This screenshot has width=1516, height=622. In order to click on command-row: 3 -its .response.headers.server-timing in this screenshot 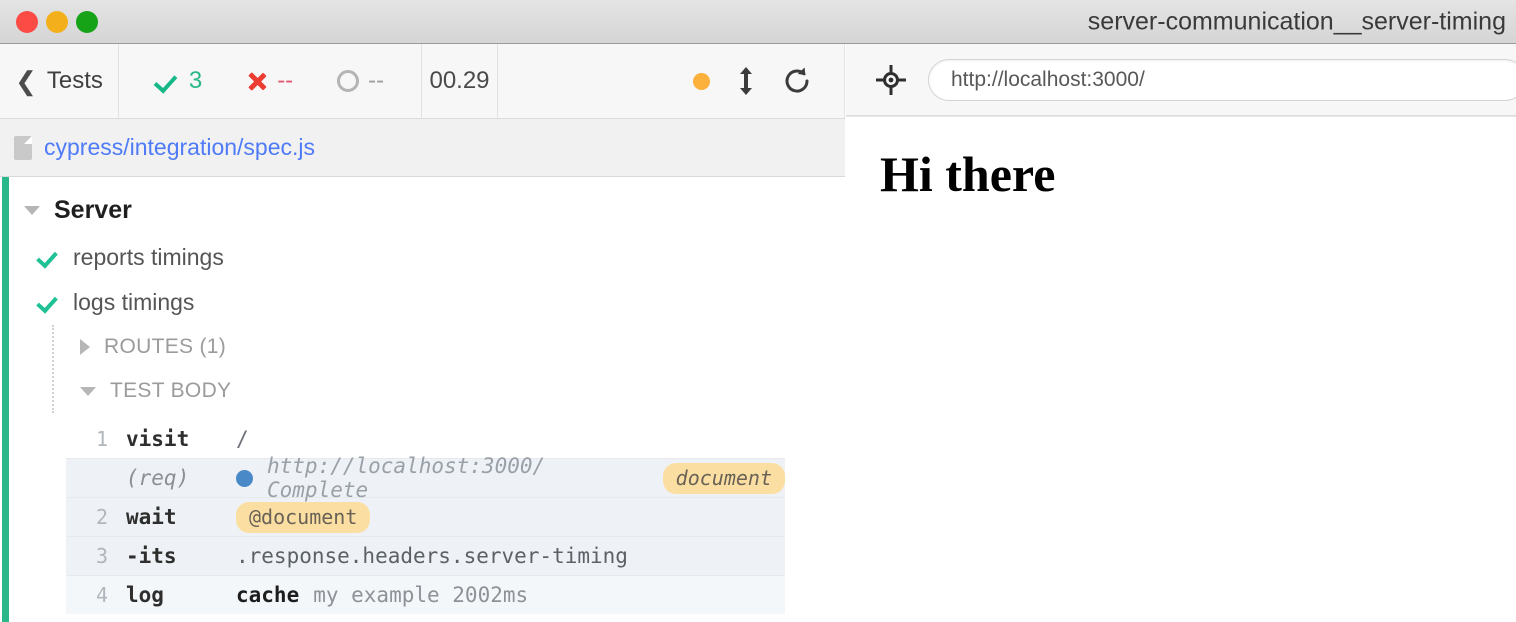, I will do `click(425, 555)`.